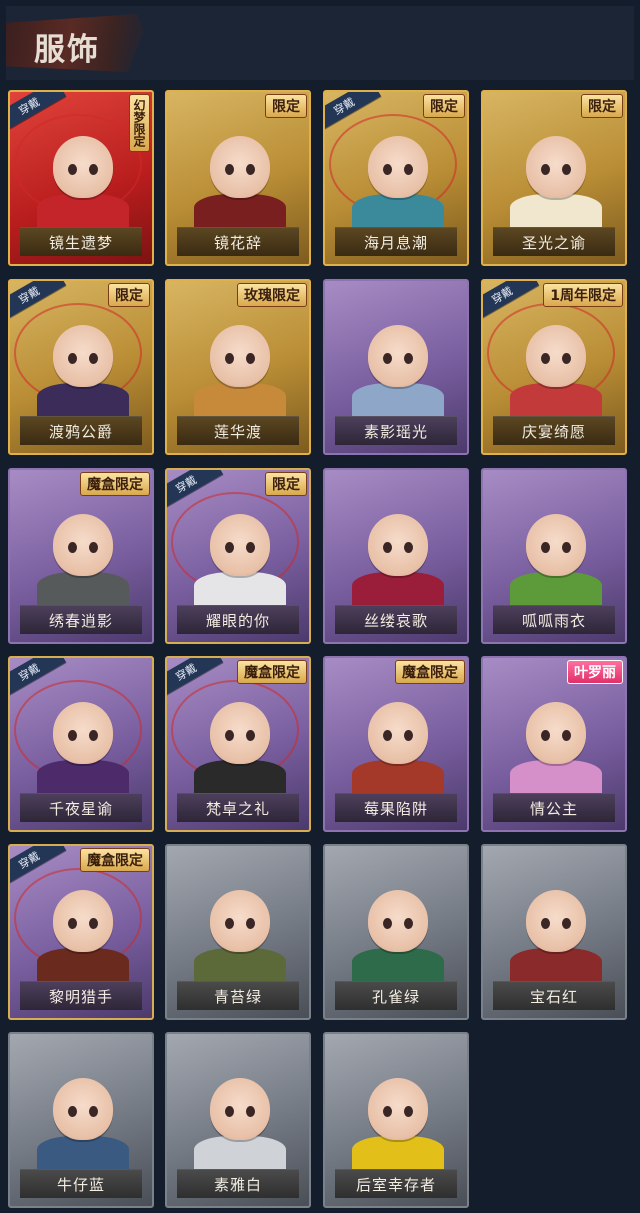 This screenshot has width=640, height=1213. I want to click on costume-card: 黎明猎手 穿戴 魔盒限定, so click(81, 932).